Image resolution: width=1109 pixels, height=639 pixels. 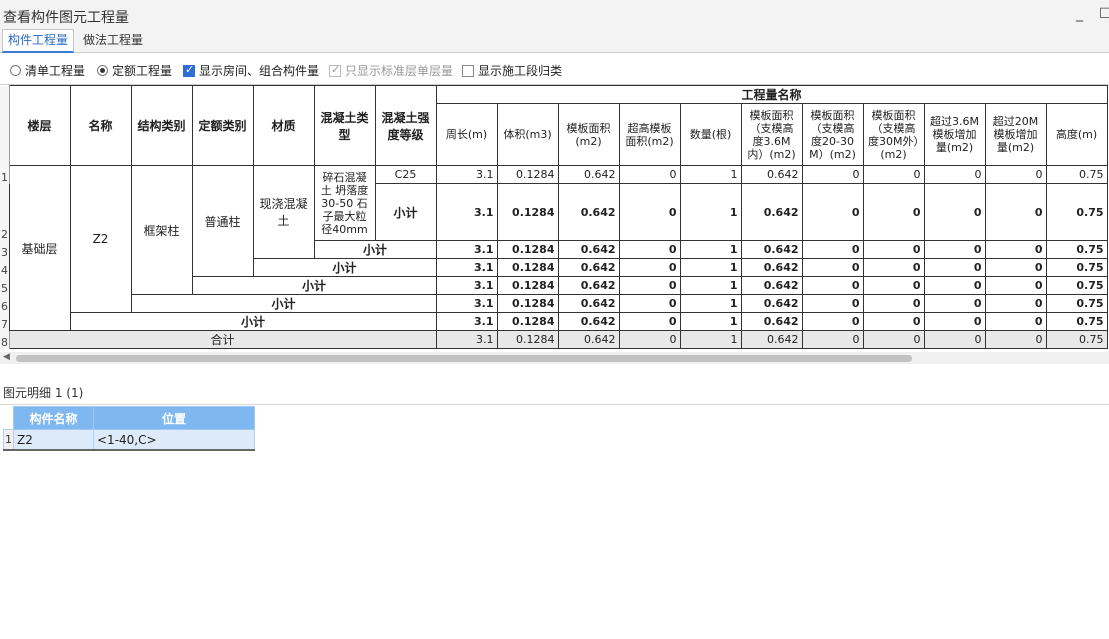 What do you see at coordinates (468, 70) in the screenshot?
I see `checkbox-unchecked-icon` at bounding box center [468, 70].